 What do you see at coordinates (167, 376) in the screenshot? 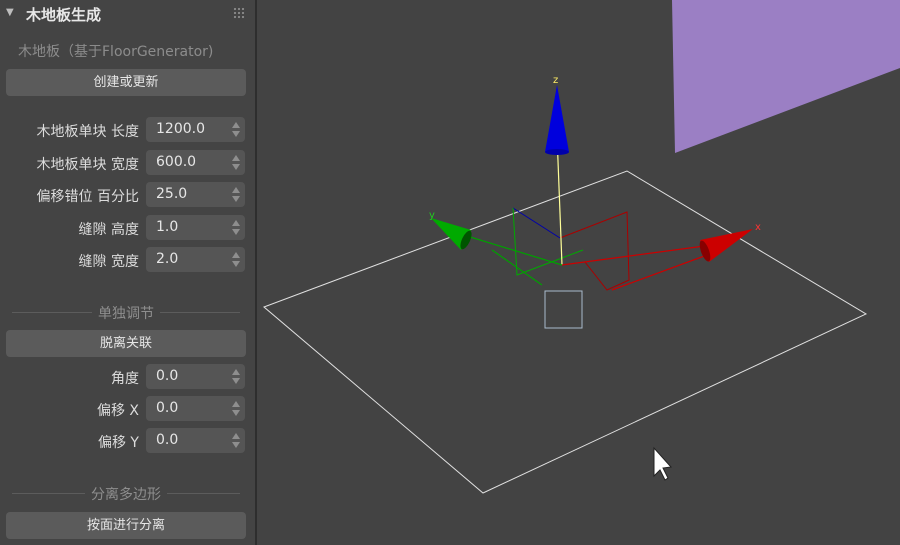
I see `angle-value: 0.0` at bounding box center [167, 376].